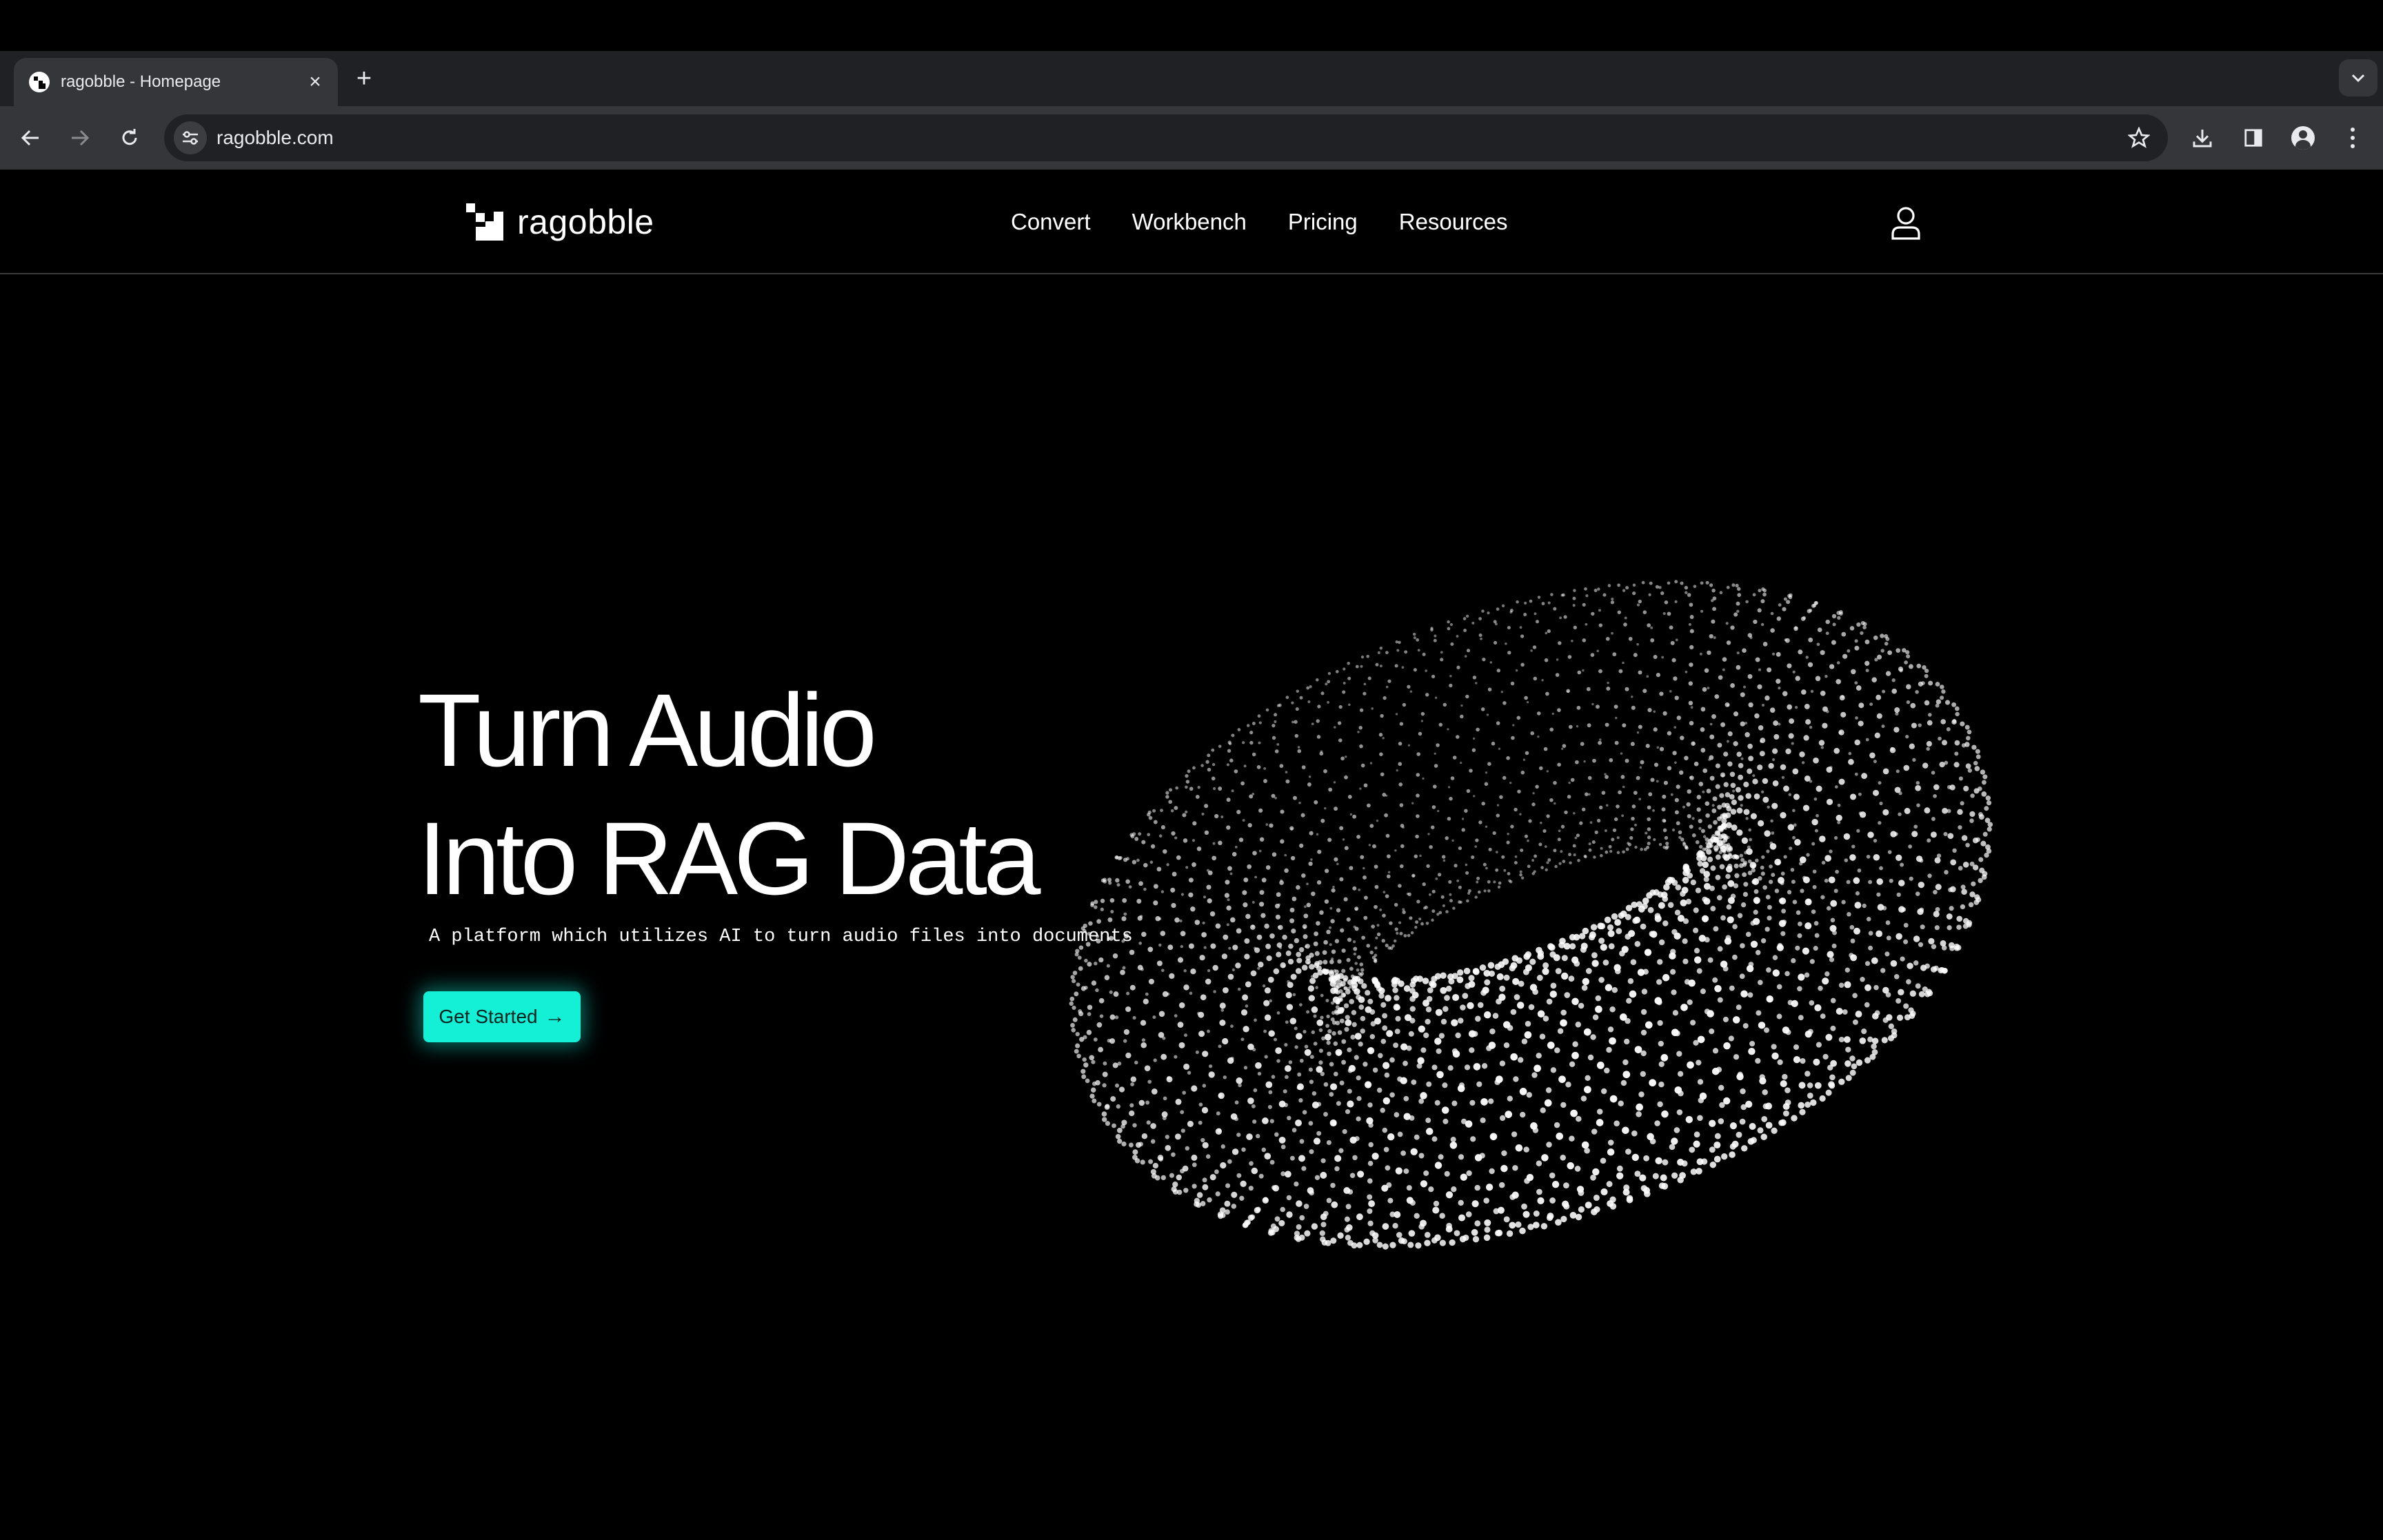 The width and height of the screenshot is (2383, 1540). I want to click on reload-button, so click(130, 138).